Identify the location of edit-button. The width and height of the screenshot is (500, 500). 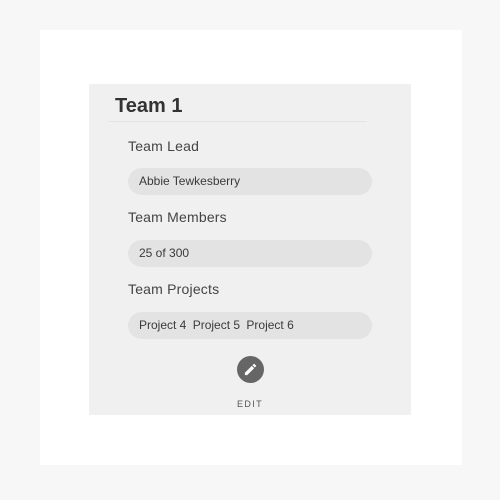
(250, 369).